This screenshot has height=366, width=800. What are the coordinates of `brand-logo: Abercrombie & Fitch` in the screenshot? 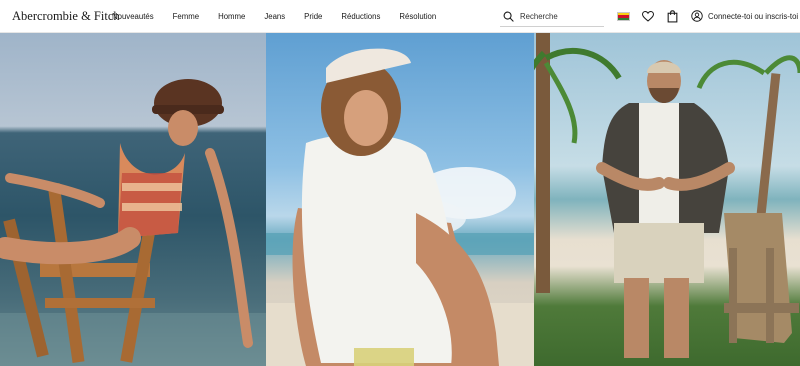 It's located at (66, 16).